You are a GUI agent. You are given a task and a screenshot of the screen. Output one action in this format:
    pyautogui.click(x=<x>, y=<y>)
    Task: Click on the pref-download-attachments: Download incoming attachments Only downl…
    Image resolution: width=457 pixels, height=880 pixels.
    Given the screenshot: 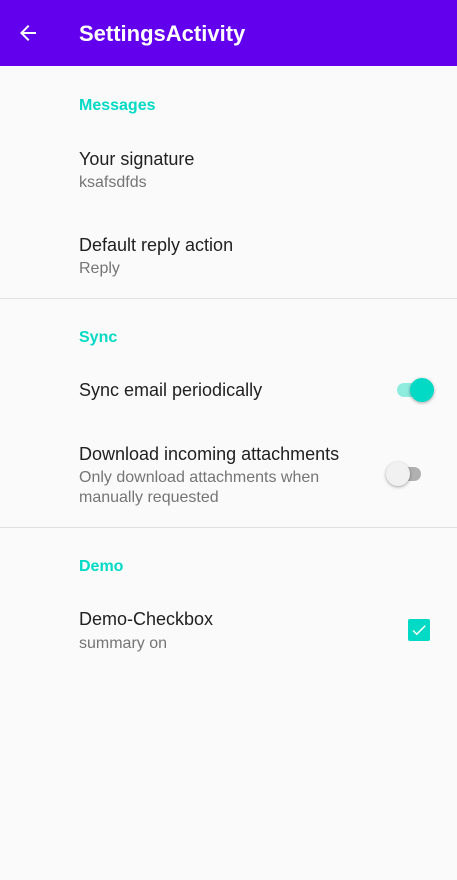 What is the action you would take?
    pyautogui.click(x=228, y=472)
    